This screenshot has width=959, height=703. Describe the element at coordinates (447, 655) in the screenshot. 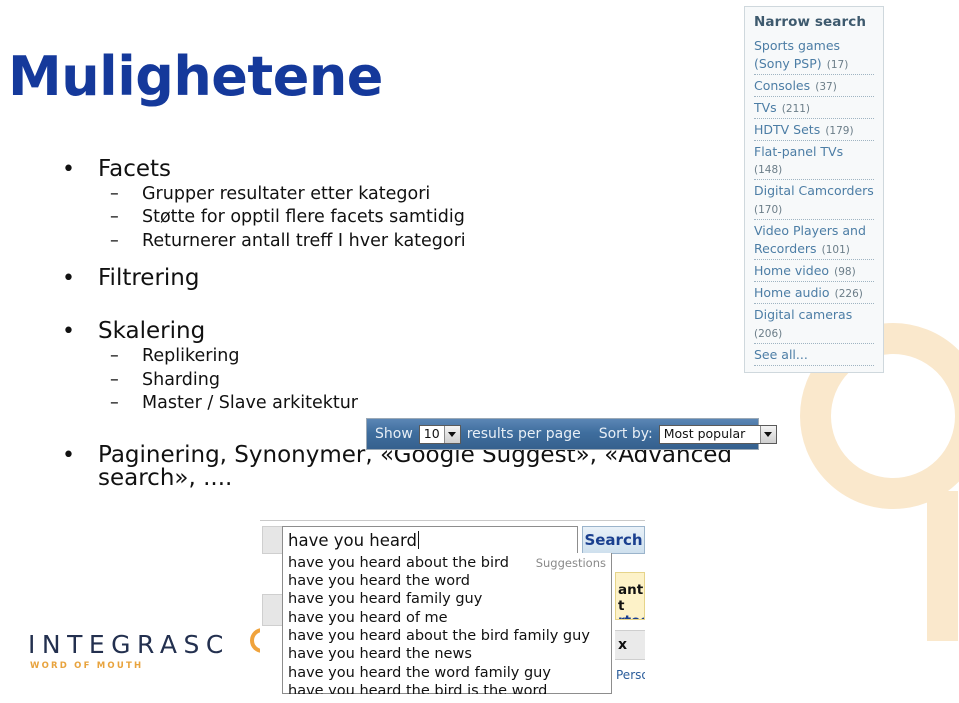

I see `suggestion-item: have you heard the news` at that location.